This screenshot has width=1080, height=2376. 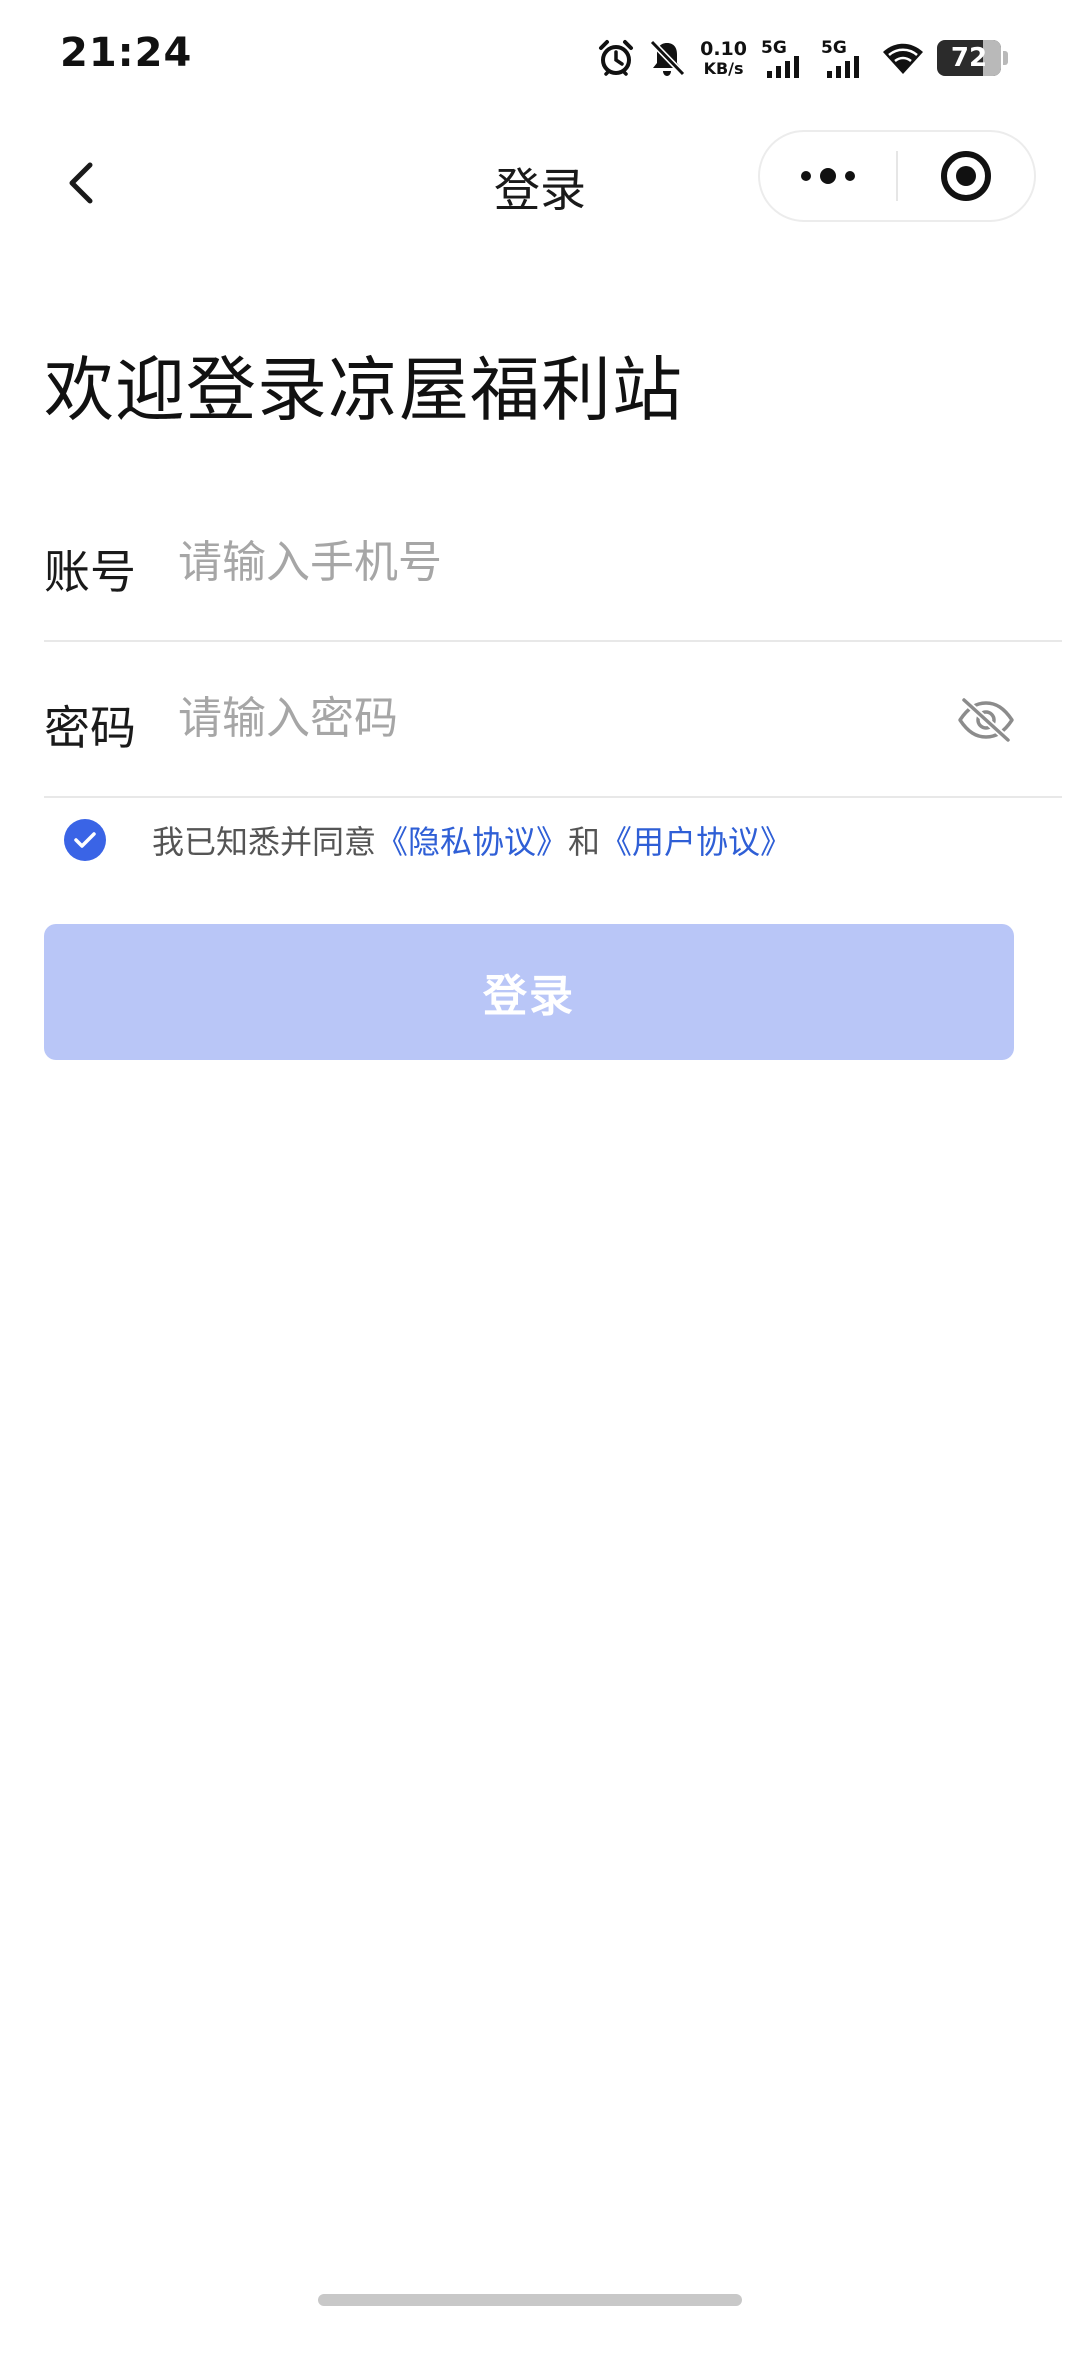 What do you see at coordinates (540, 183) in the screenshot?
I see `nav-bar: 登录` at bounding box center [540, 183].